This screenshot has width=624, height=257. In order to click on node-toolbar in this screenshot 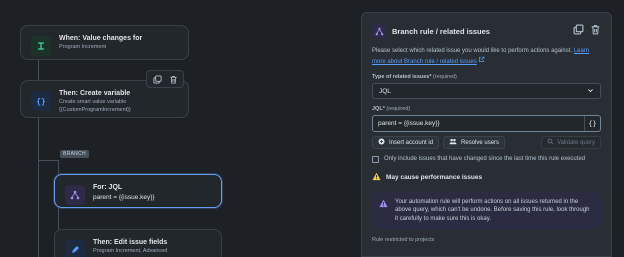, I will do `click(165, 79)`.